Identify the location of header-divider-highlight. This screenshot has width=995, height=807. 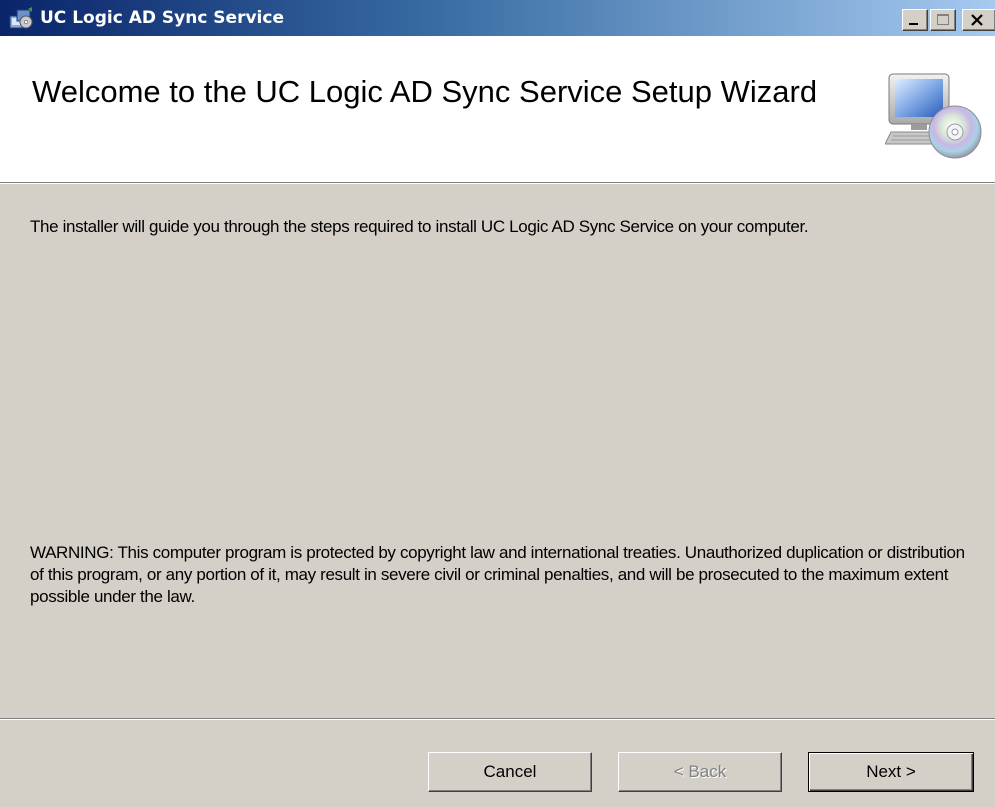
(497, 183).